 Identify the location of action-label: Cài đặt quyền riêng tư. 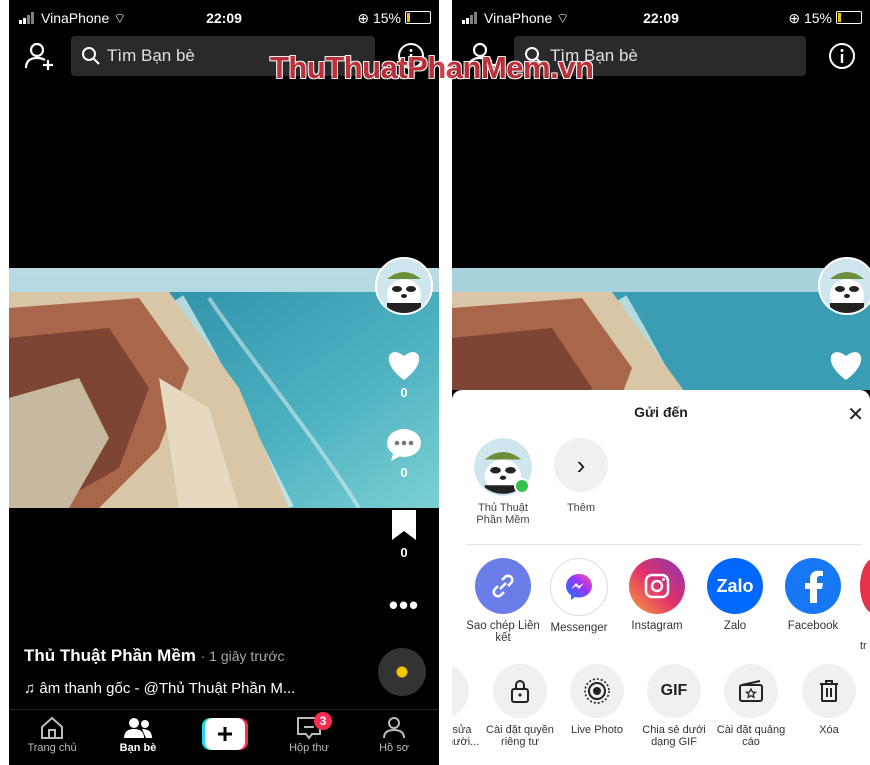
(520, 736).